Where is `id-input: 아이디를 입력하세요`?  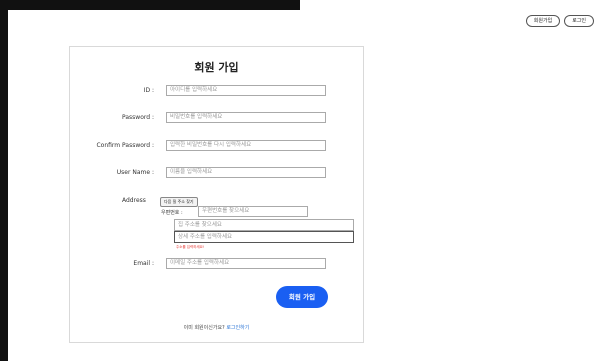 id-input: 아이디를 입력하세요 is located at coordinates (246, 90).